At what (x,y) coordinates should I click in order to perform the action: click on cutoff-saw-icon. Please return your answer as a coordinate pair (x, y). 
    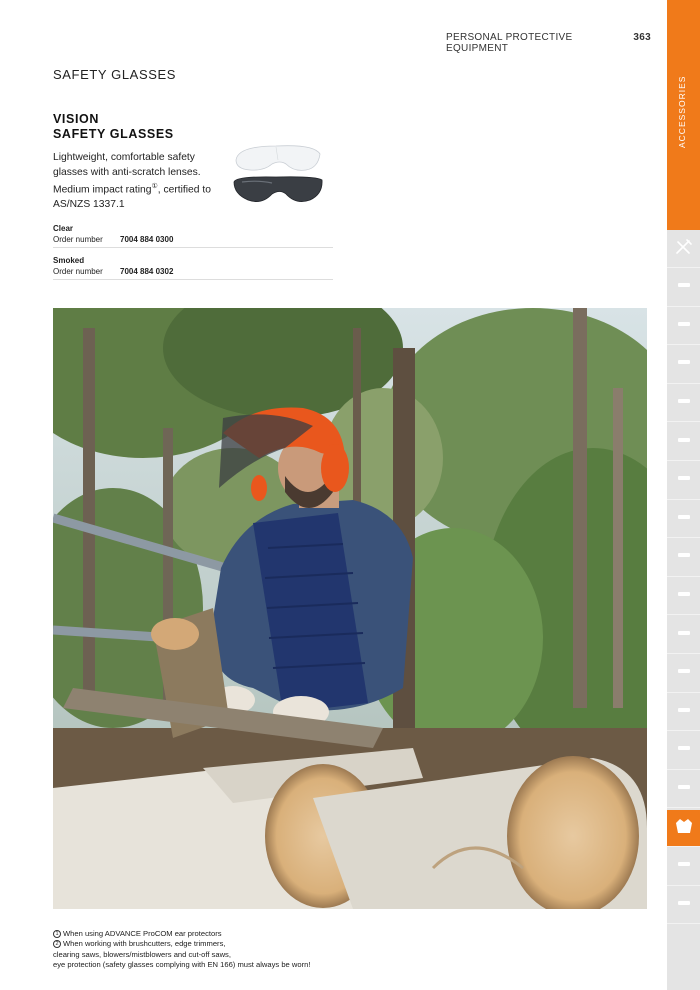
    Looking at the image, I should click on (684, 364).